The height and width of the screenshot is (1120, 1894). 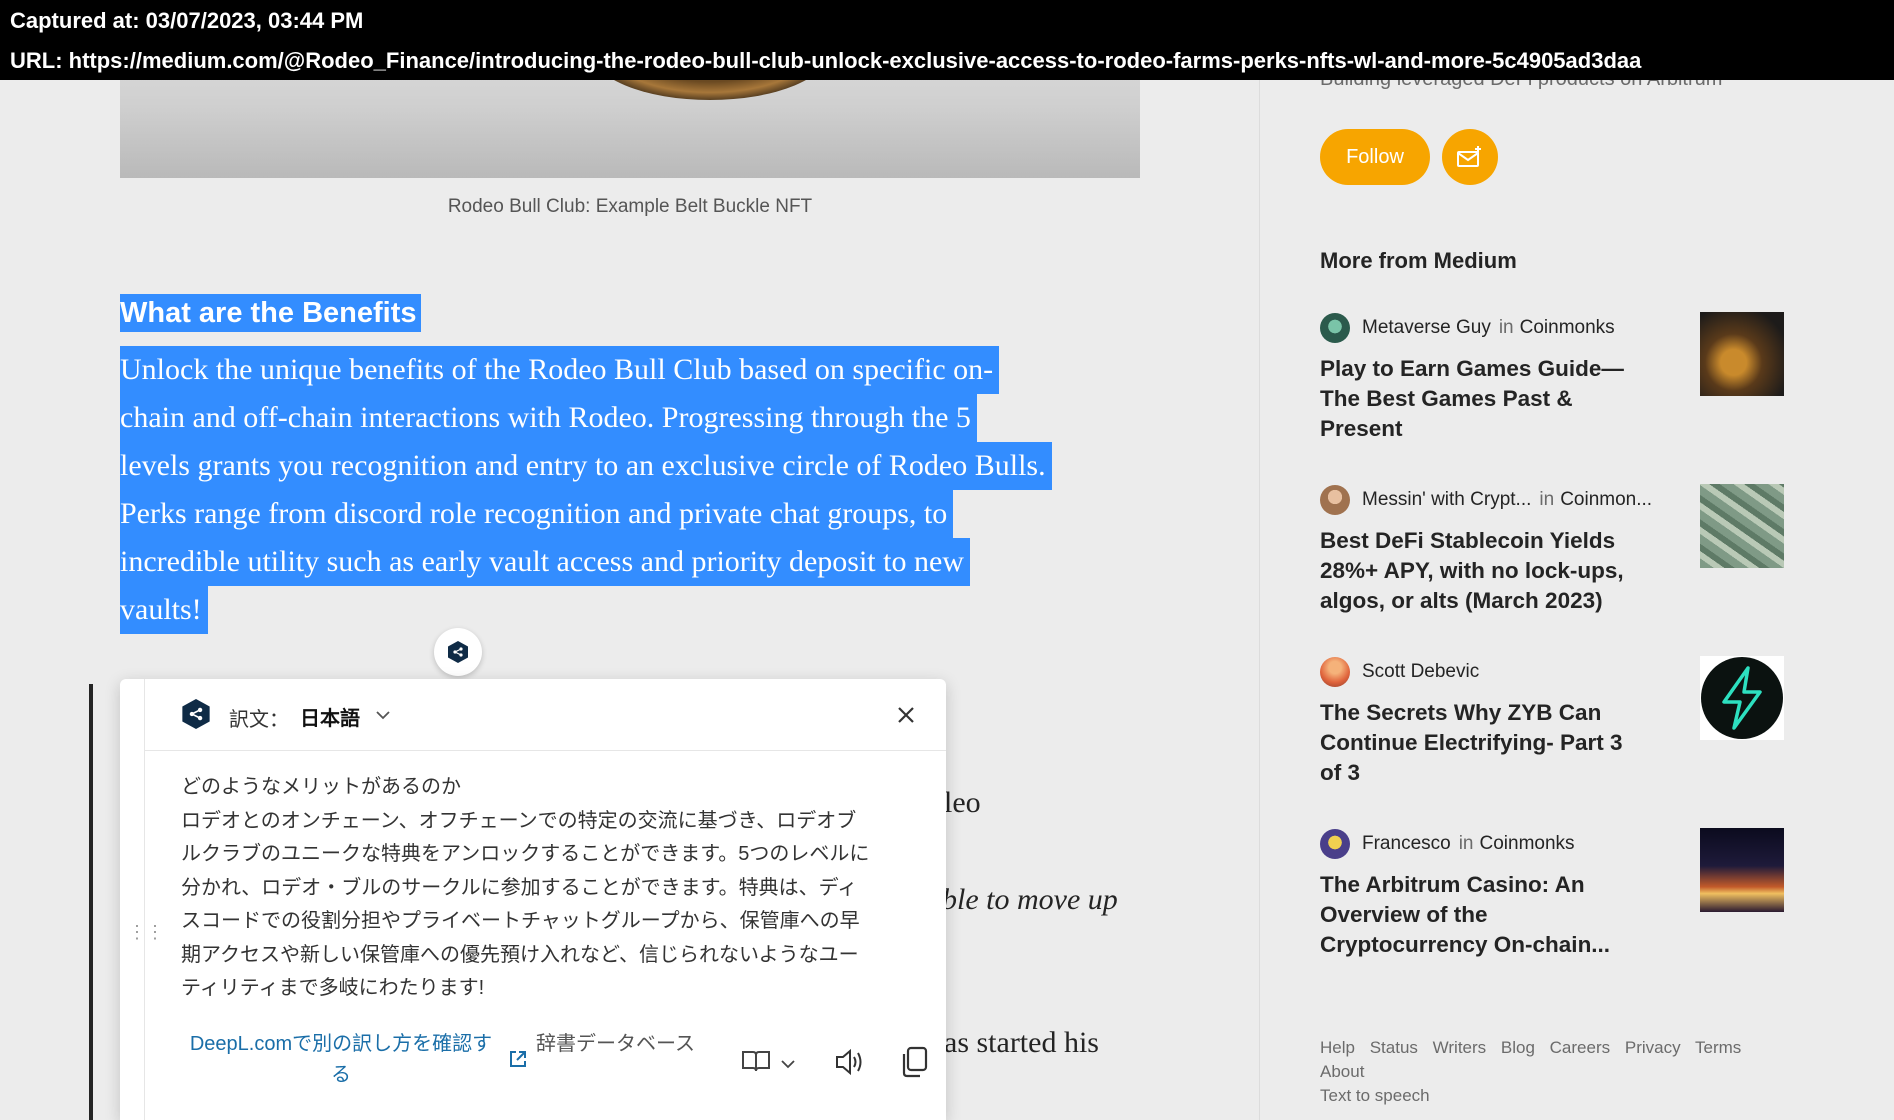 I want to click on translation-line: ルクラブのユニークな特典をアンロックすることができます。5つのレベルに, so click(x=525, y=854).